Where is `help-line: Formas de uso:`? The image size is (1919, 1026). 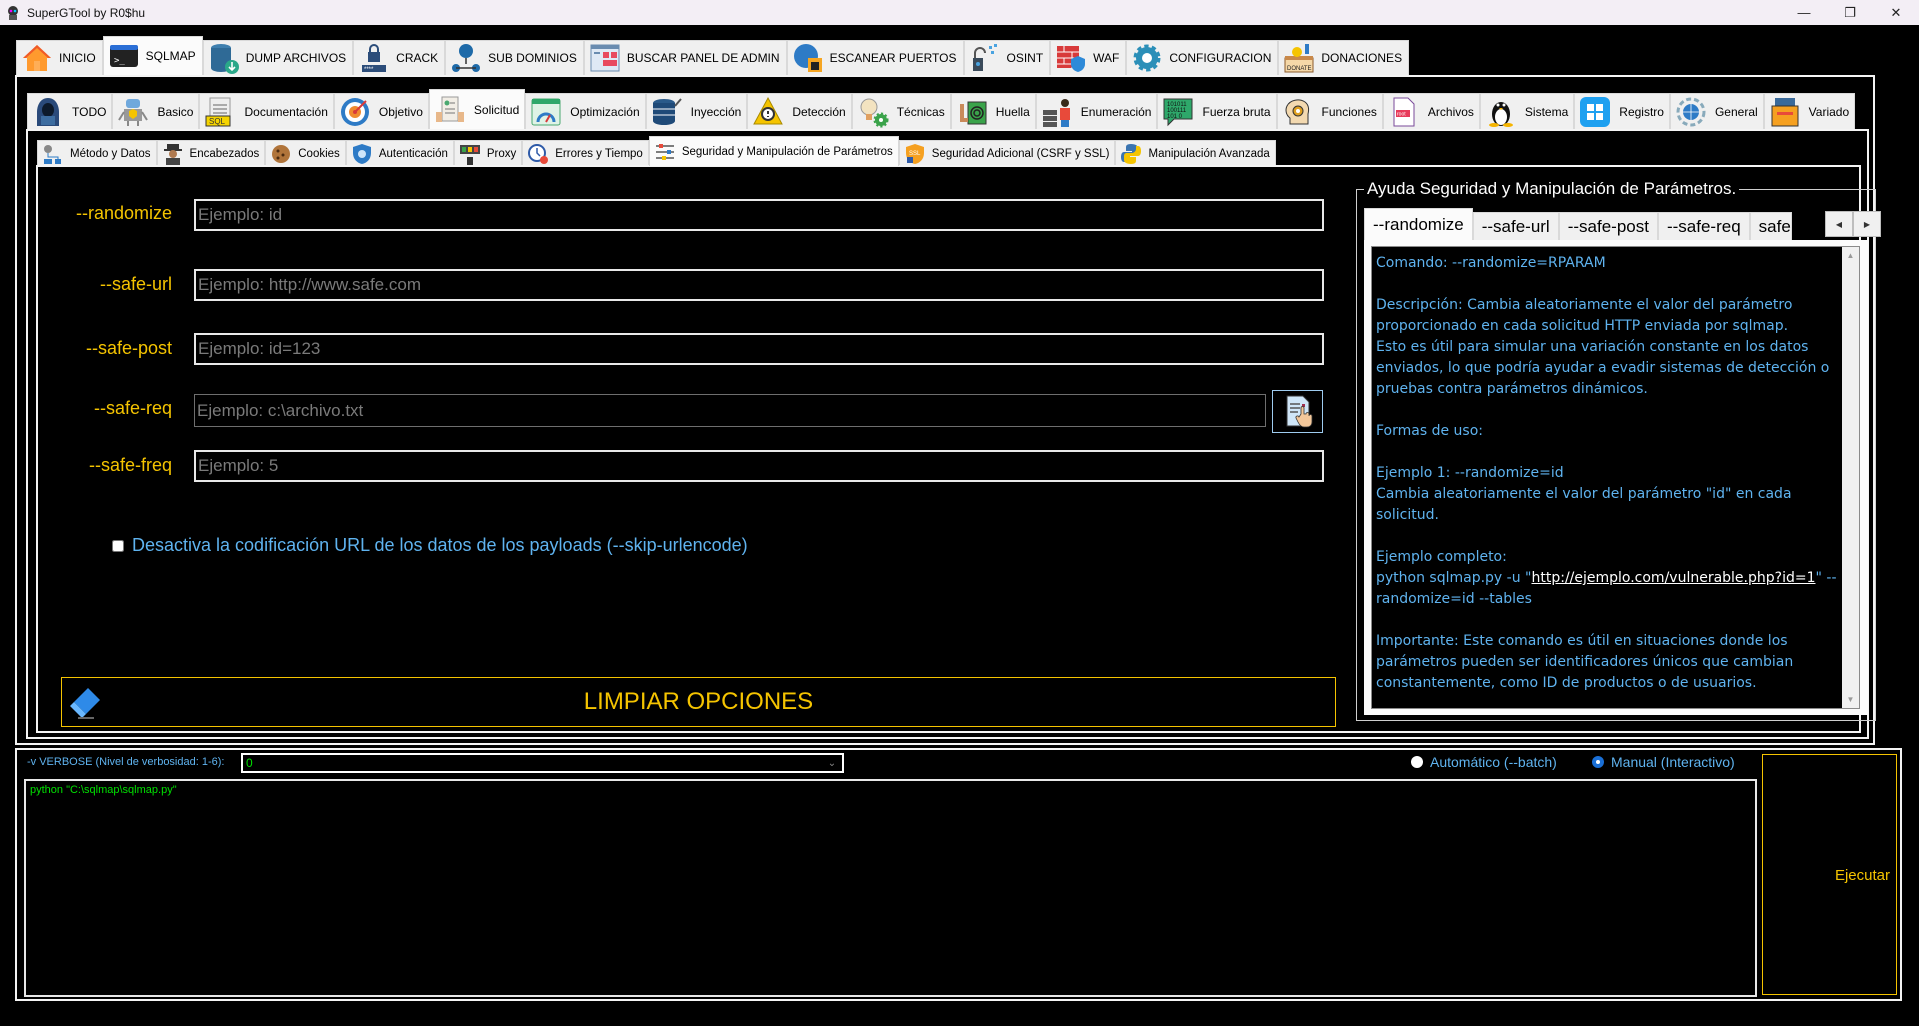
help-line: Formas de uso: is located at coordinates (1429, 431).